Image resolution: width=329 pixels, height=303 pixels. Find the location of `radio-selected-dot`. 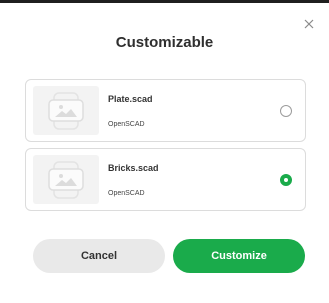

radio-selected-dot is located at coordinates (286, 180).